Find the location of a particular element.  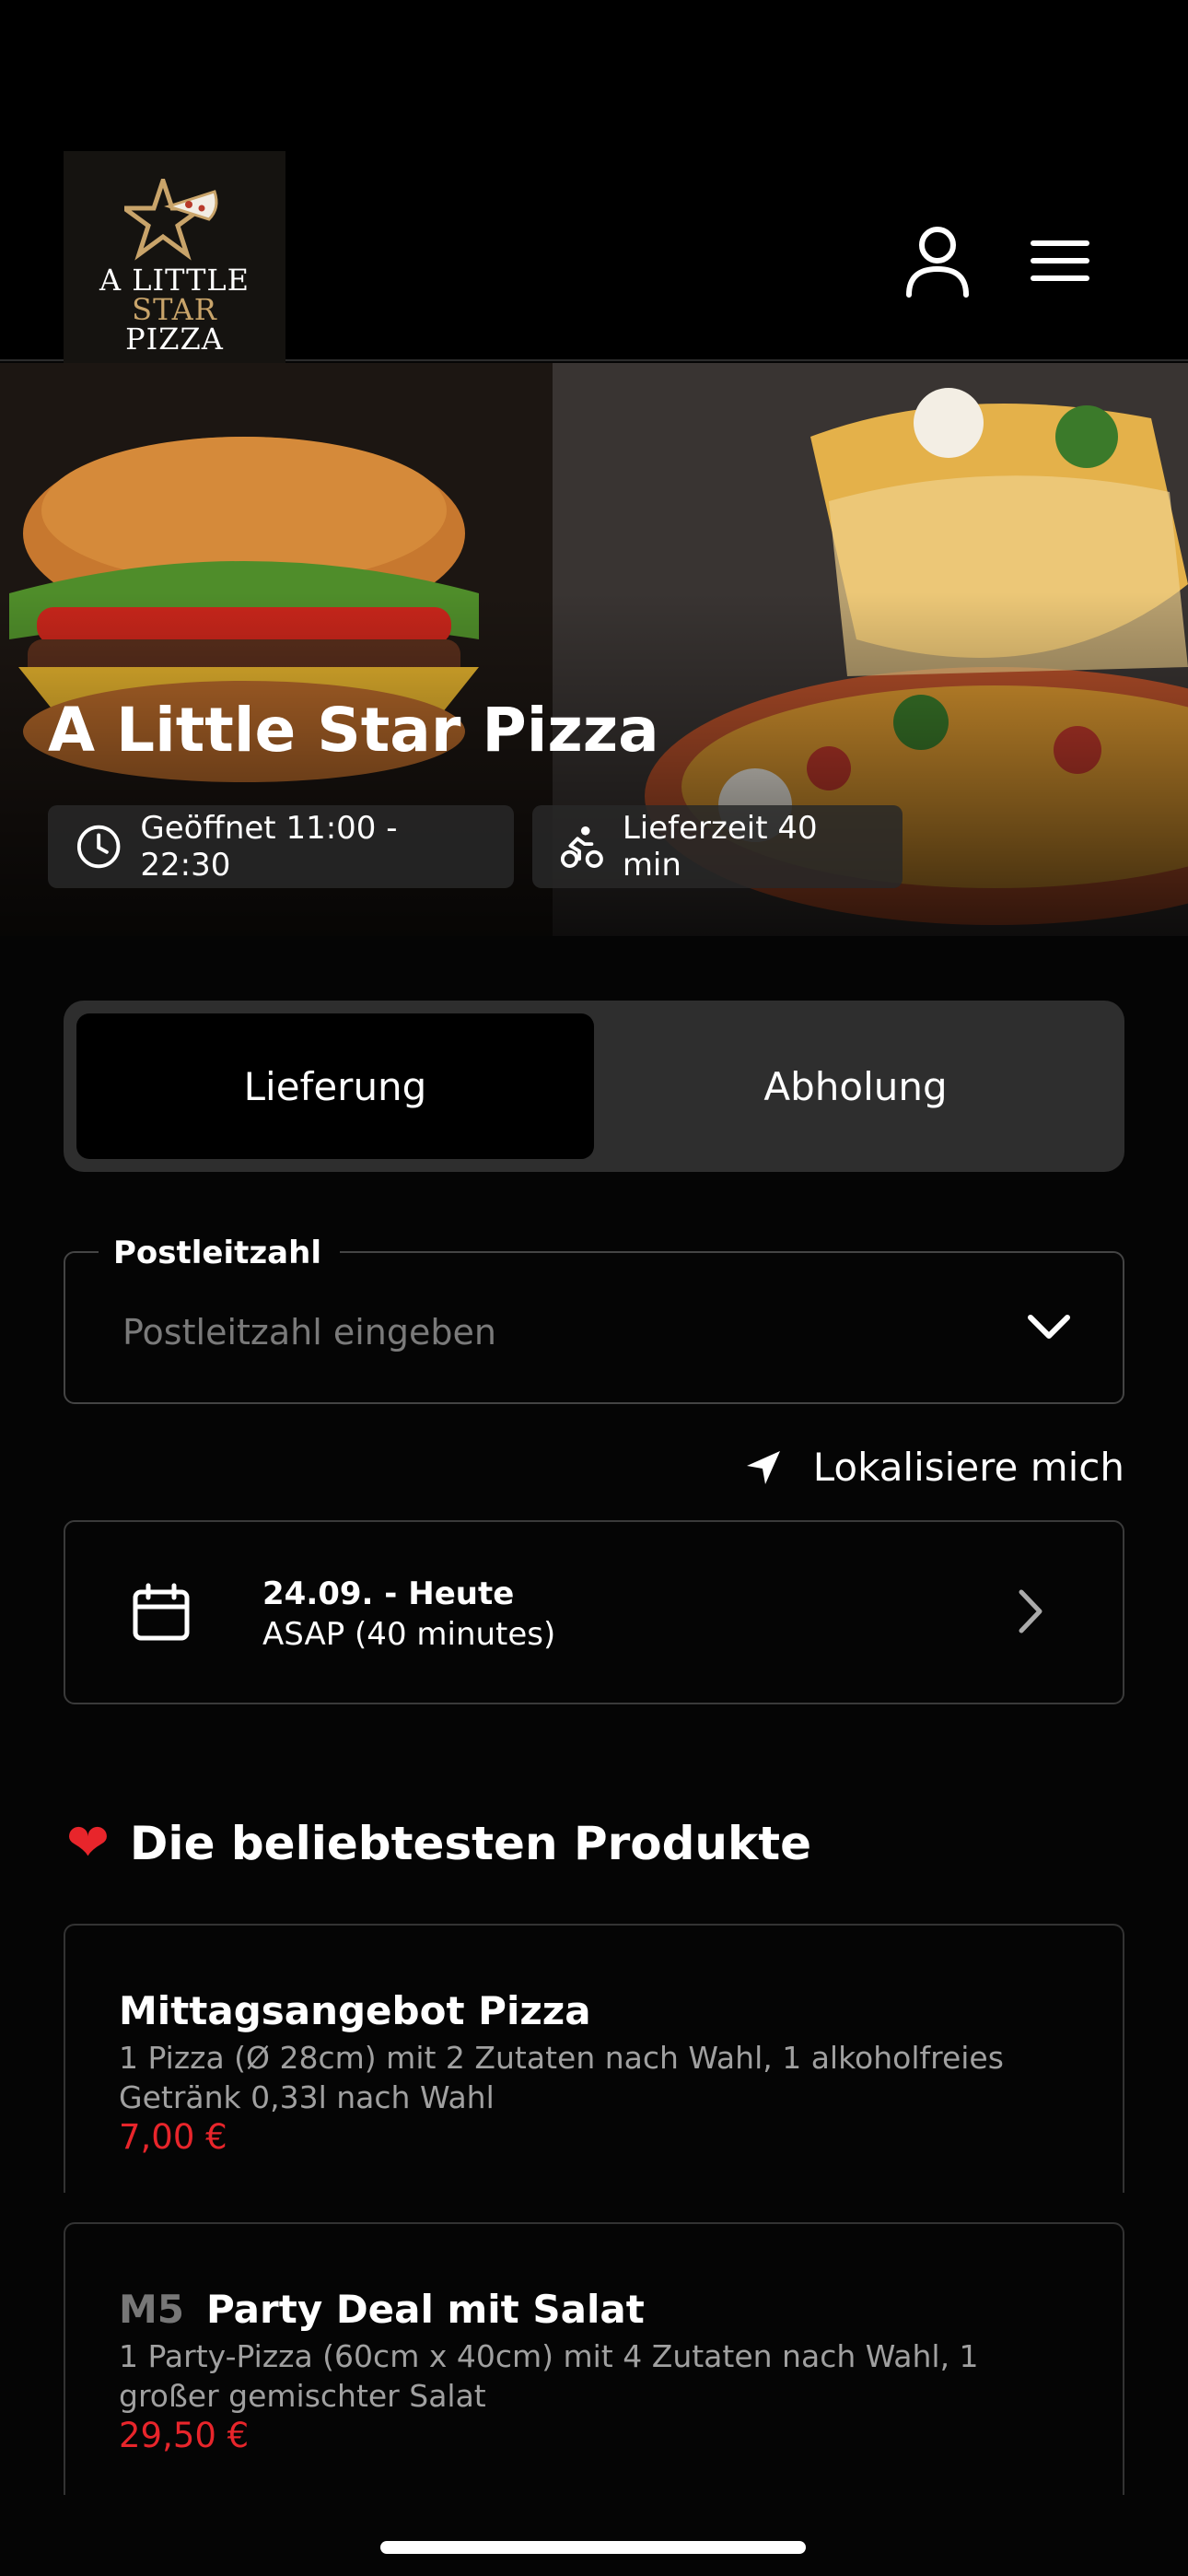

logo-line-2: STAR is located at coordinates (174, 309).